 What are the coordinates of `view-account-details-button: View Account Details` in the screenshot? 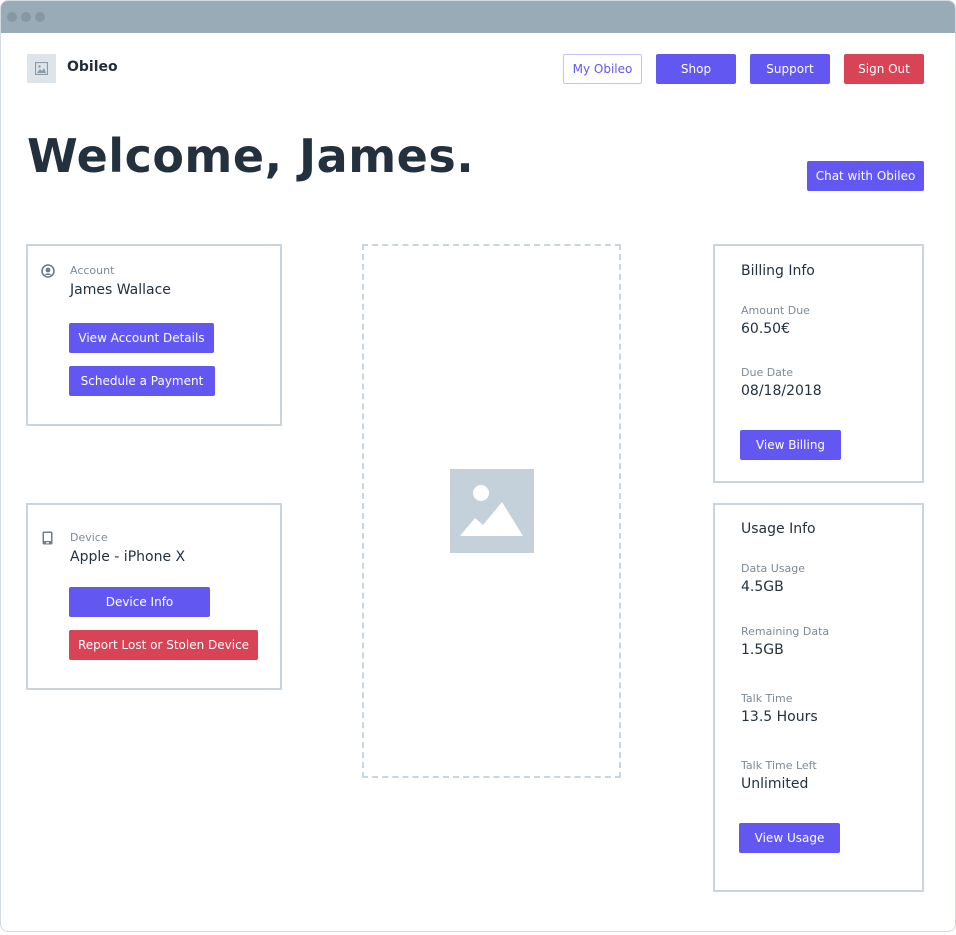 It's located at (141, 338).